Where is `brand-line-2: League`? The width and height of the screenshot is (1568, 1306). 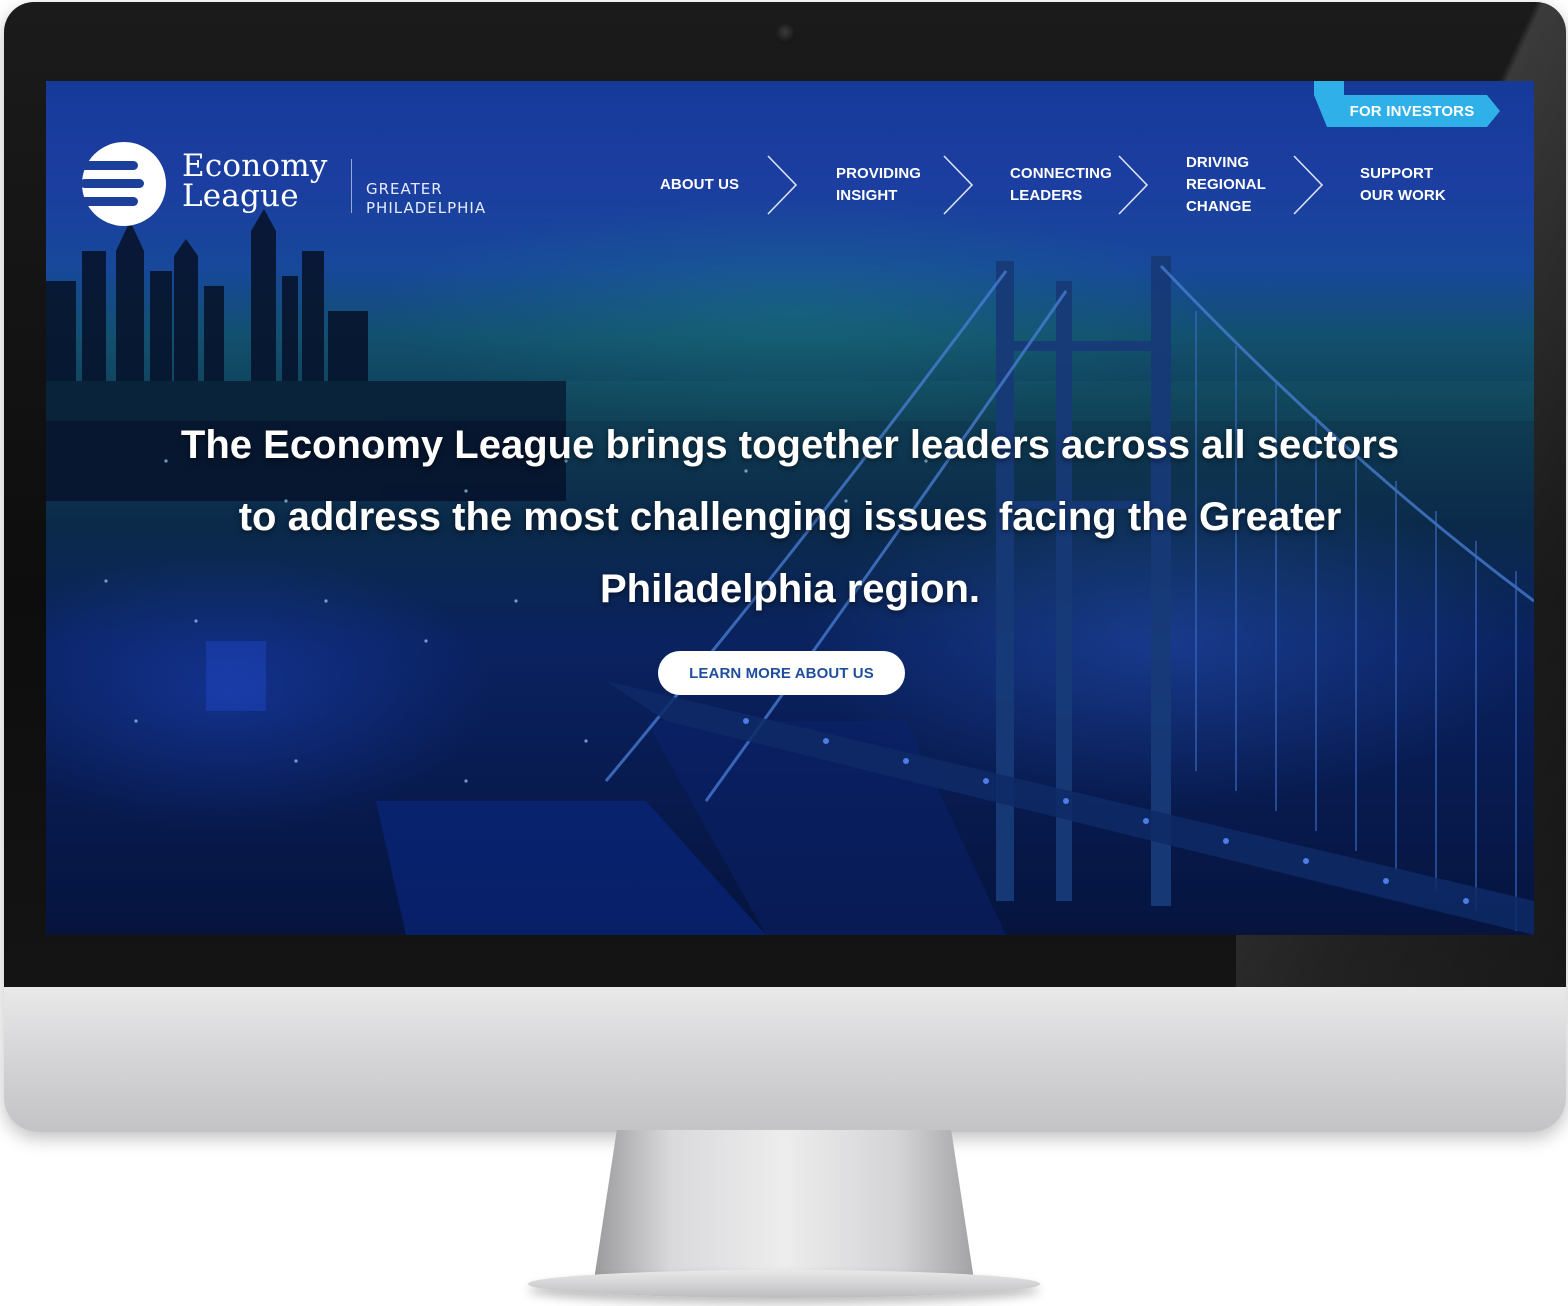 brand-line-2: League is located at coordinates (240, 196).